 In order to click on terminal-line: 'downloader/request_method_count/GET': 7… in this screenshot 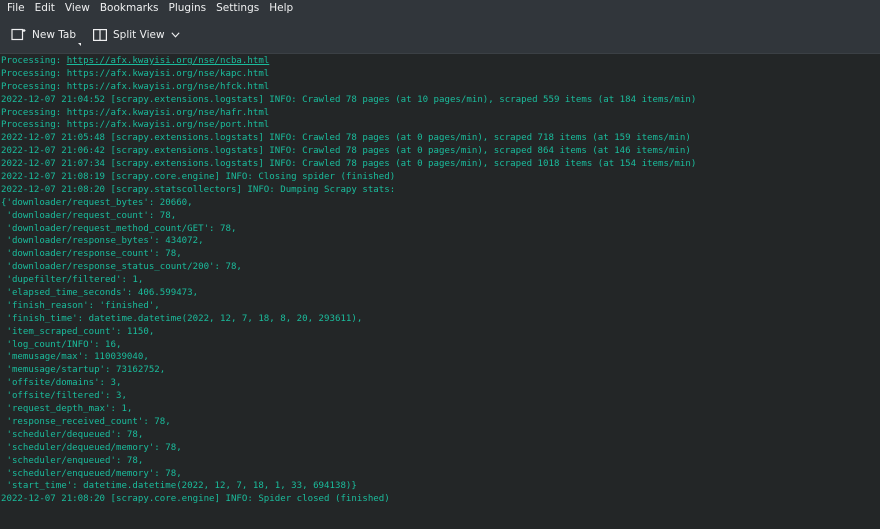, I will do `click(119, 228)`.